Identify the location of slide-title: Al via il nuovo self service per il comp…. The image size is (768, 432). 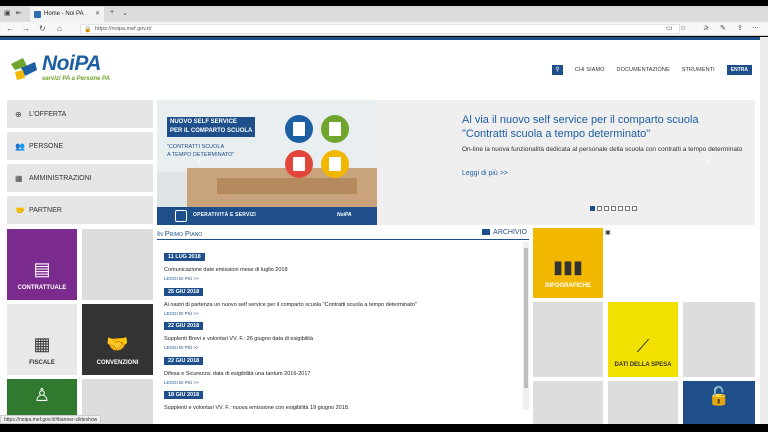
(604, 127).